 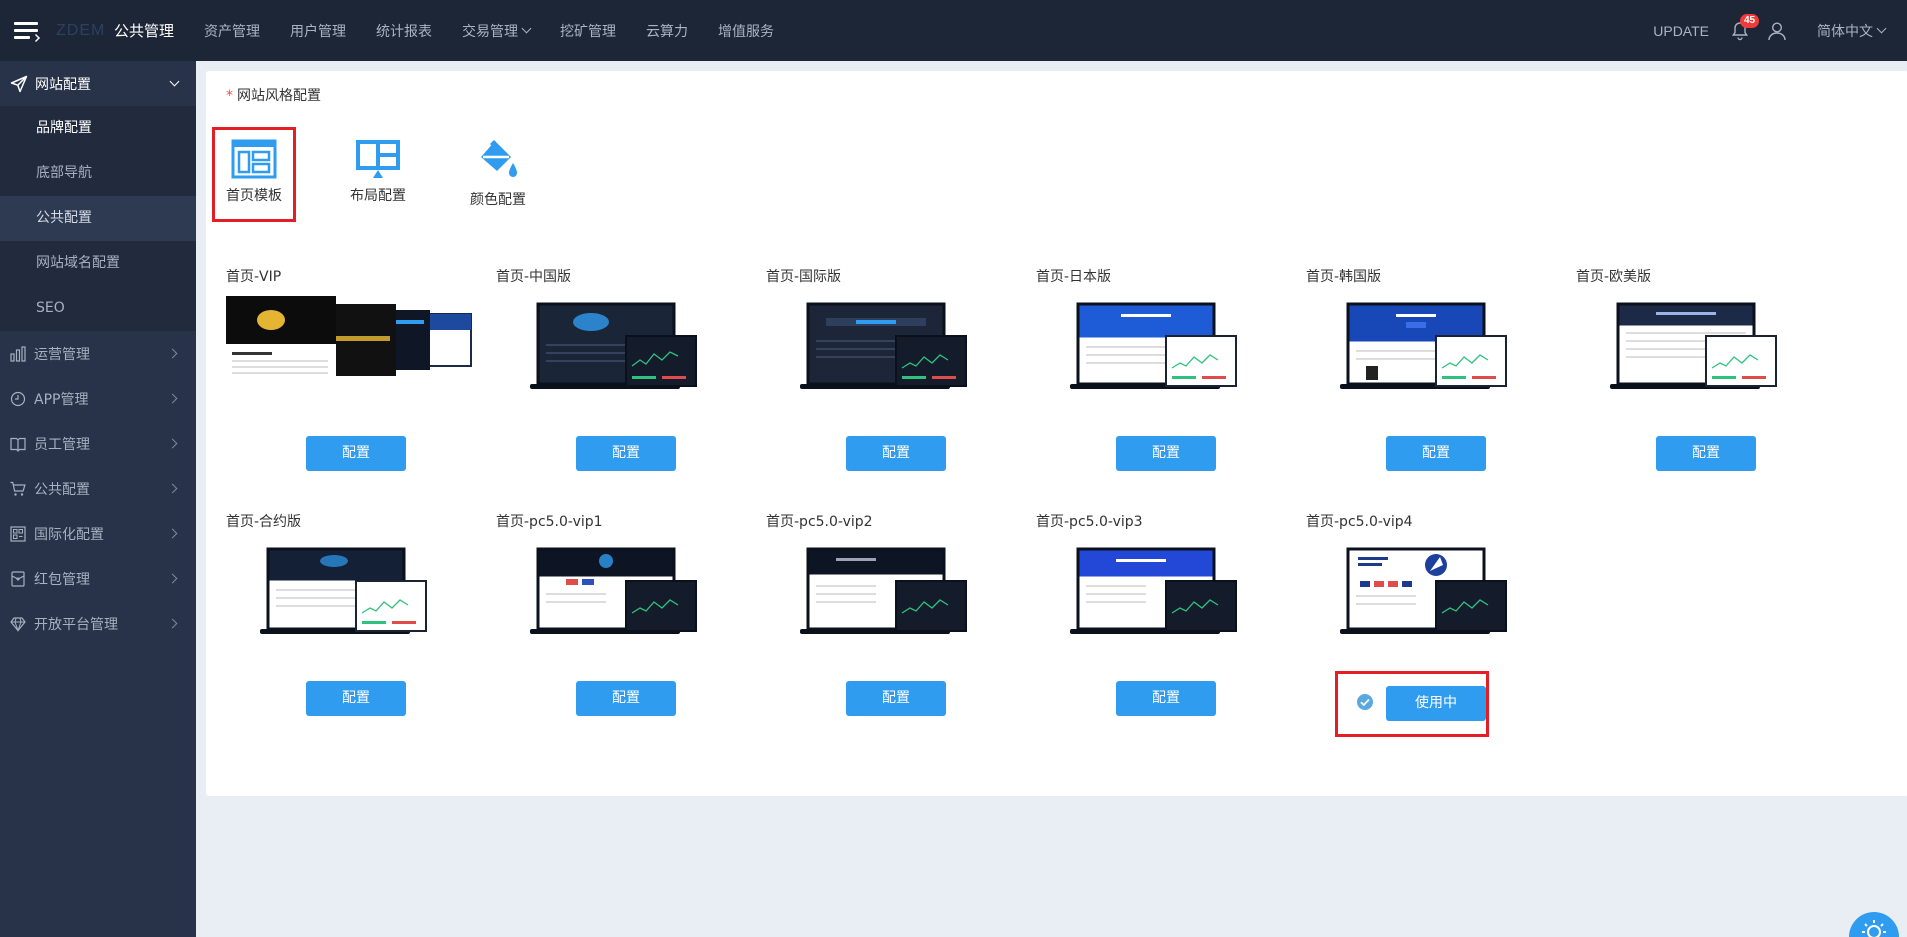 I want to click on in-use-button: 使用中, so click(x=1436, y=703).